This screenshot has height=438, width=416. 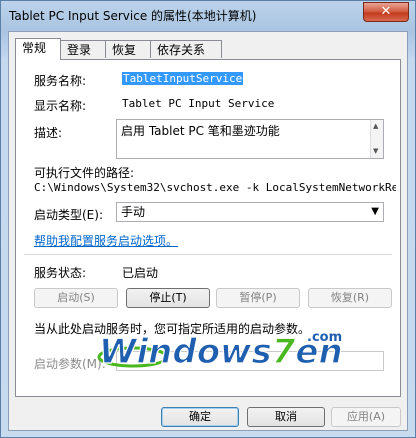 I want to click on tab-logon: 登录, so click(x=83, y=49).